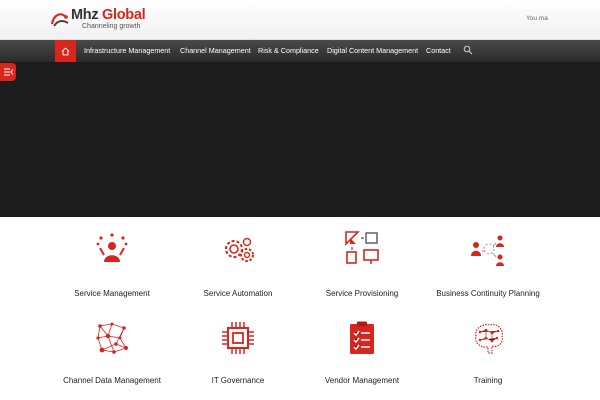 This screenshot has height=400, width=600. Describe the element at coordinates (537, 18) in the screenshot. I see `top-right-text: You ma` at that location.